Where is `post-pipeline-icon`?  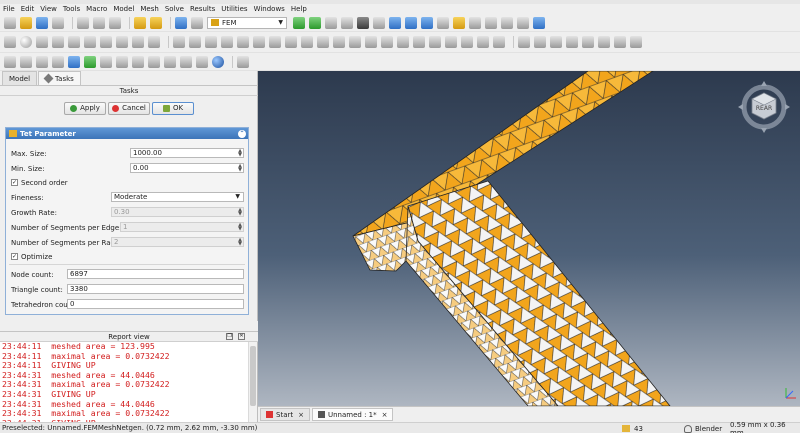
post-pipeline-icon is located at coordinates (138, 61).